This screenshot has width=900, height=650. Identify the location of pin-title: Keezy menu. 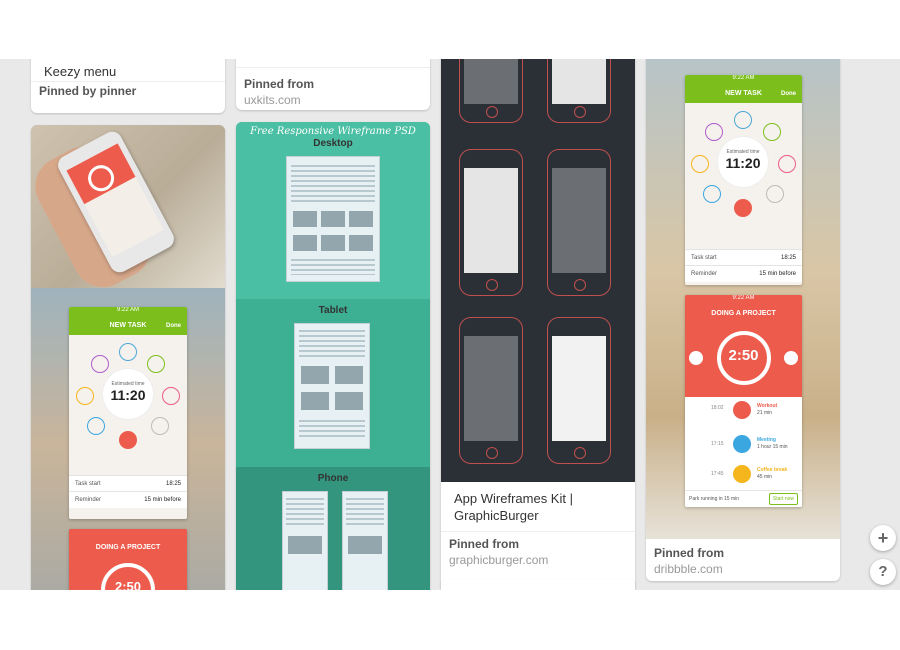
(80, 71).